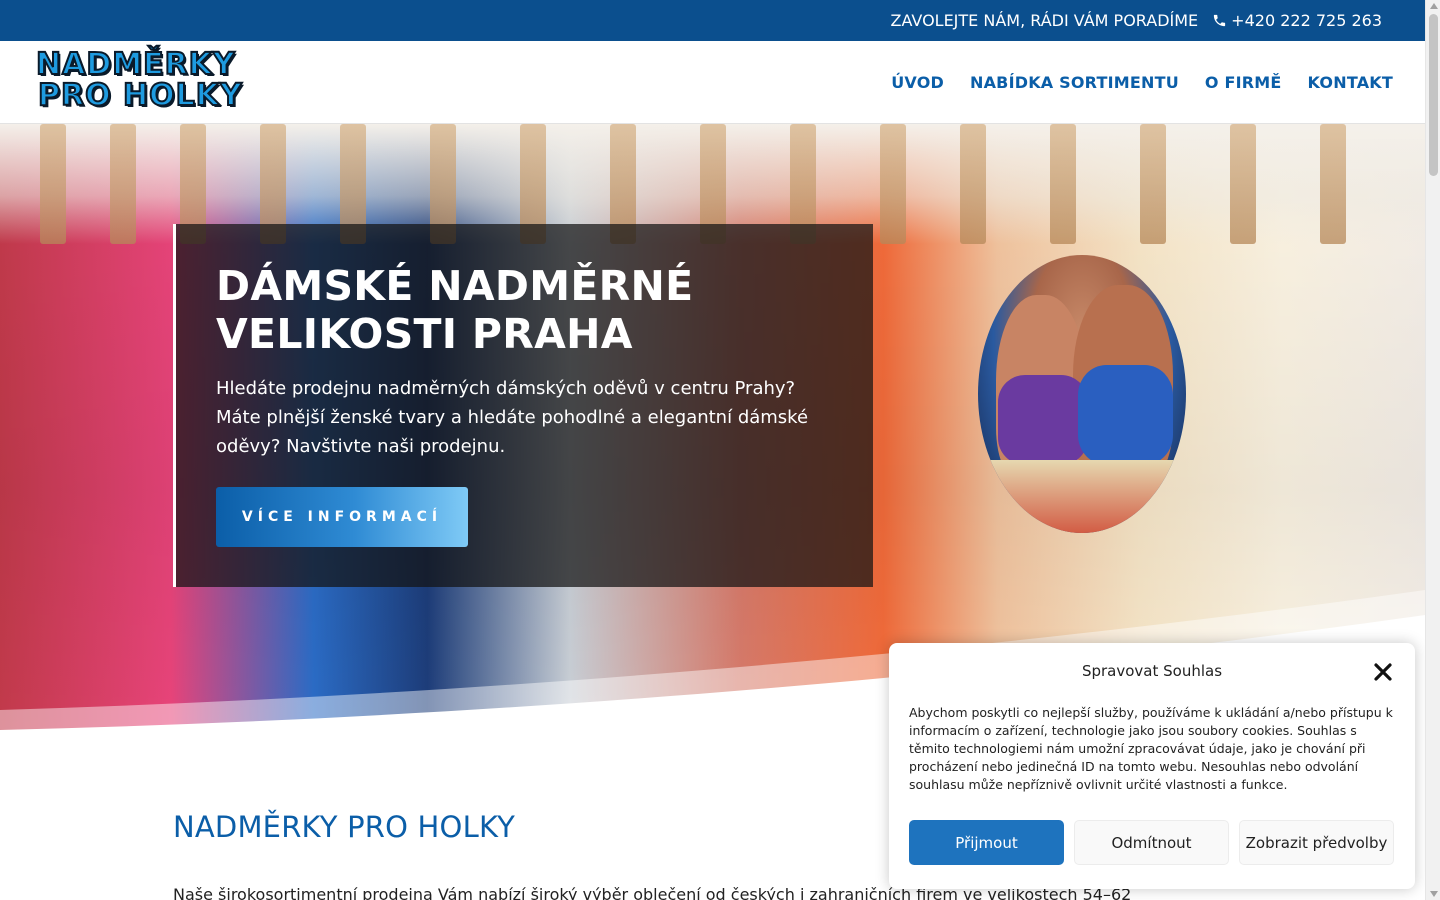 The height and width of the screenshot is (900, 1440). What do you see at coordinates (986, 842) in the screenshot?
I see `accept-button: Přijmout` at bounding box center [986, 842].